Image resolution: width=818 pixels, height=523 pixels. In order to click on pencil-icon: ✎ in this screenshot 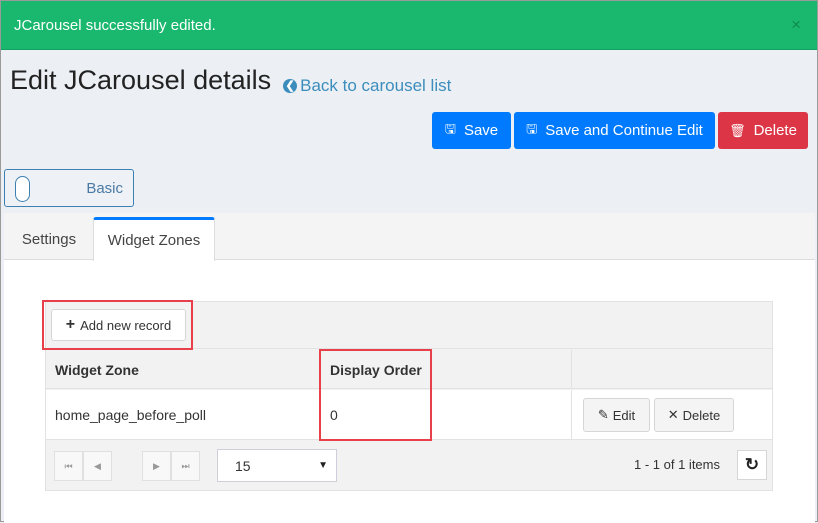, I will do `click(603, 414)`.